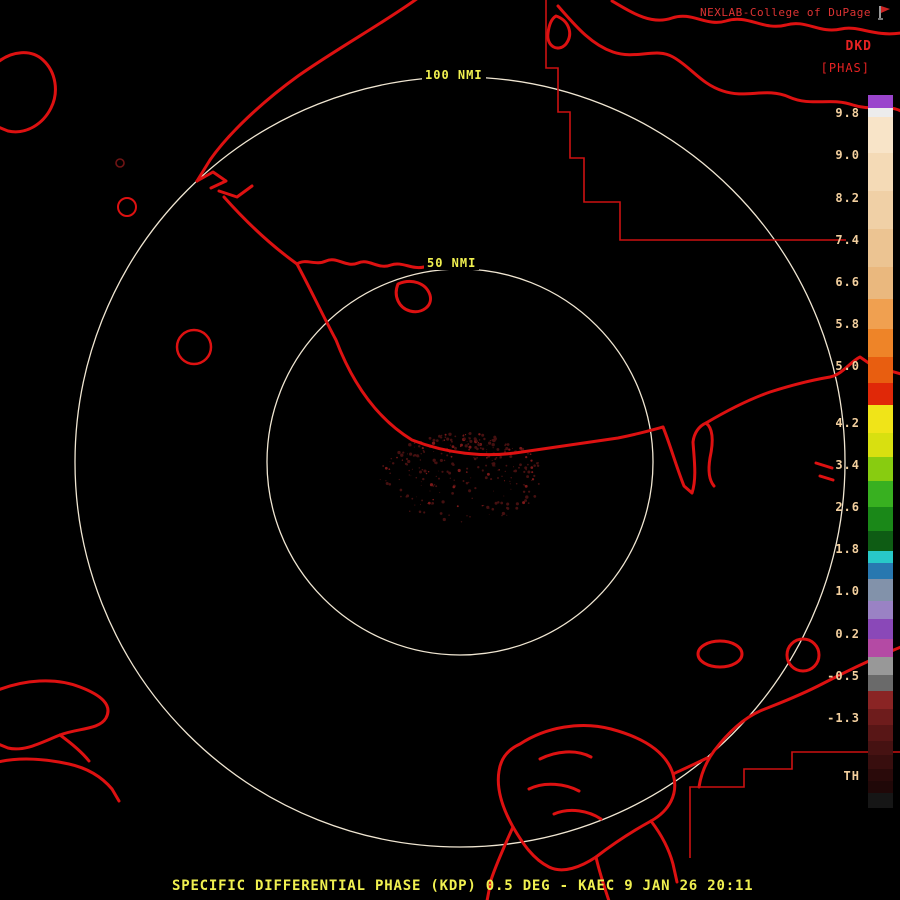 The width and height of the screenshot is (900, 900). Describe the element at coordinates (845, 68) in the screenshot. I see `product-units: [PHAS]` at that location.